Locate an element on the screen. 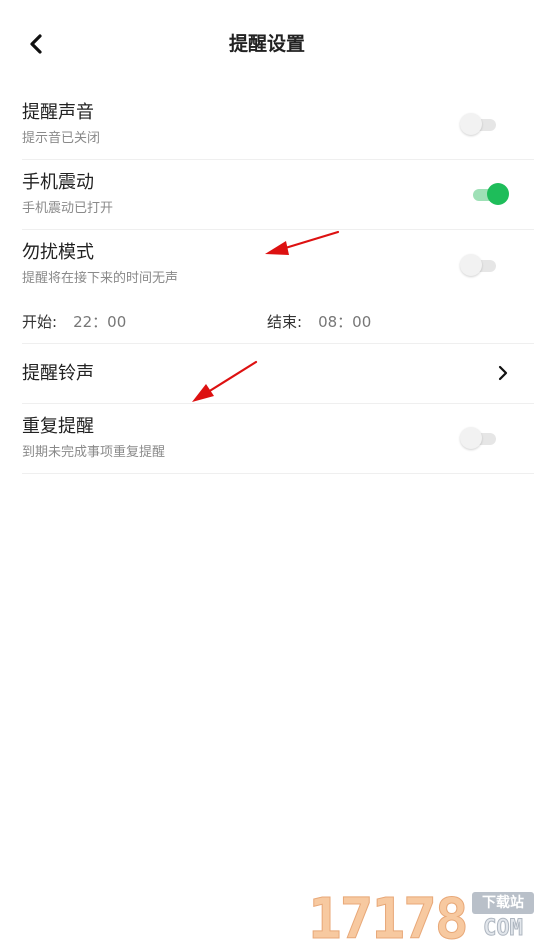 The image size is (534, 952). start-label: 开始: is located at coordinates (40, 322).